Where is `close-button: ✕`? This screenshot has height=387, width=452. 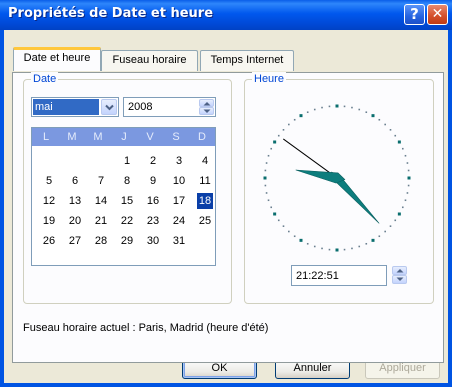
close-button: ✕ is located at coordinates (437, 14).